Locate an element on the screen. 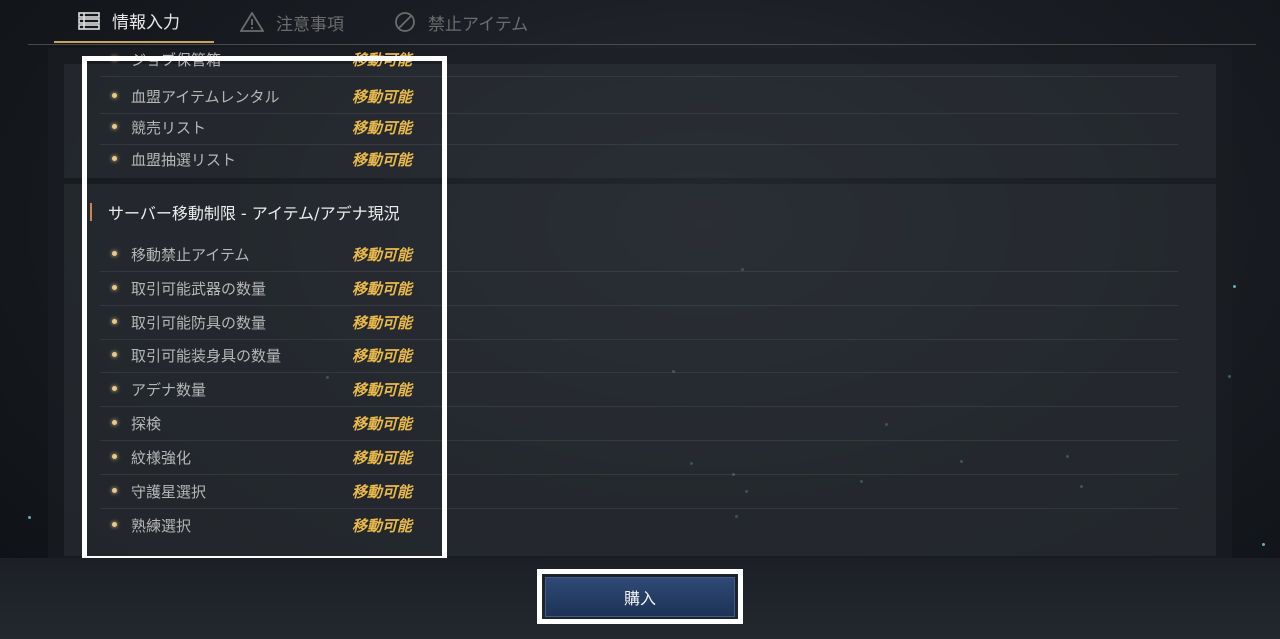  tab-label: 注意事項 is located at coordinates (310, 24).